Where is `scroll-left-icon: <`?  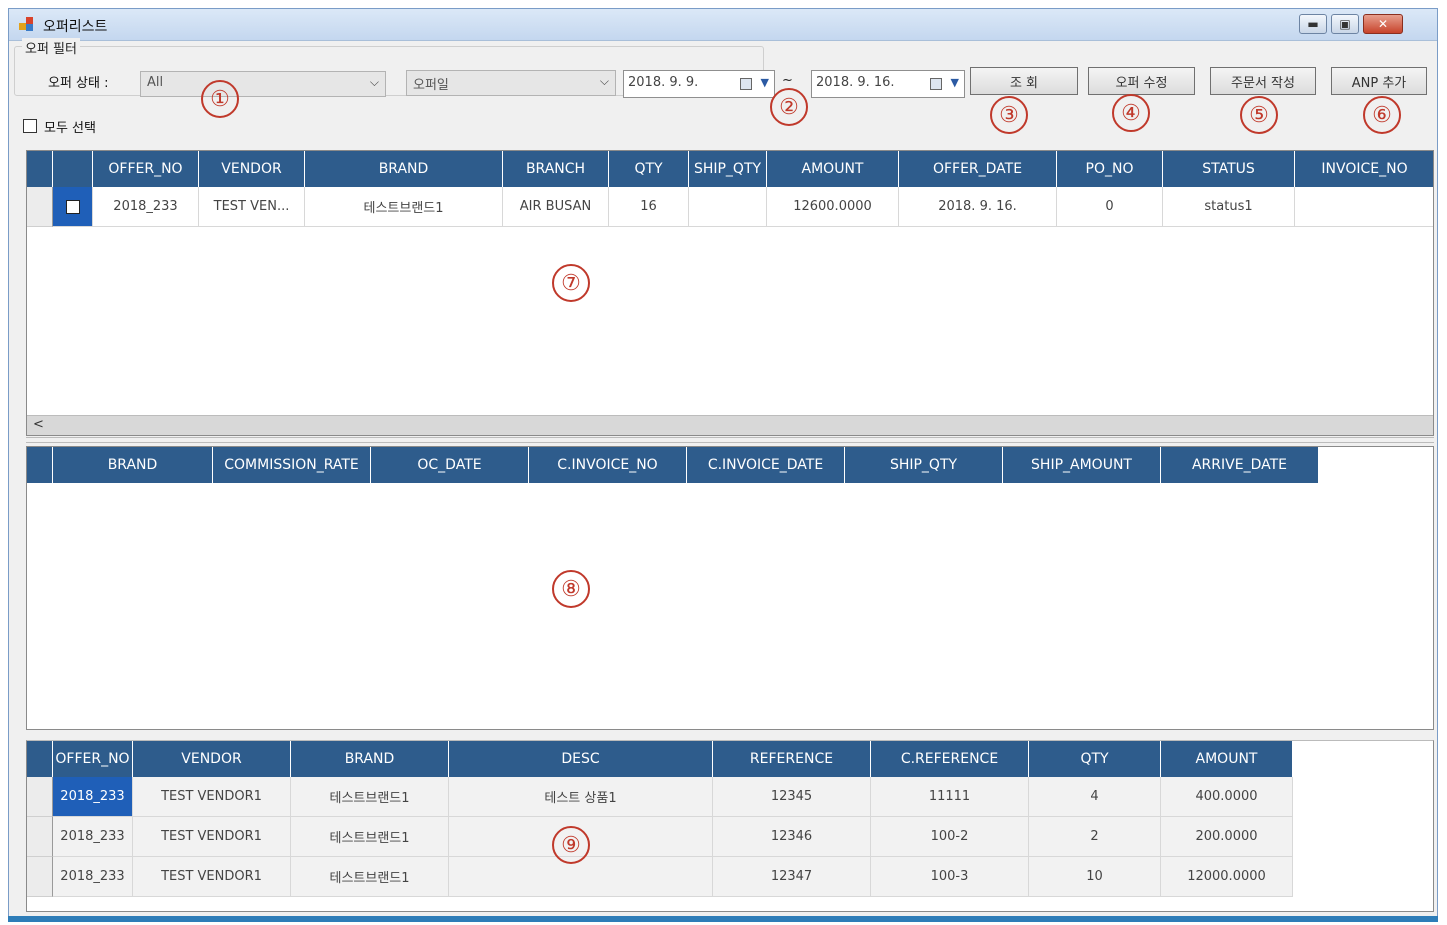
scroll-left-icon: < is located at coordinates (38, 424).